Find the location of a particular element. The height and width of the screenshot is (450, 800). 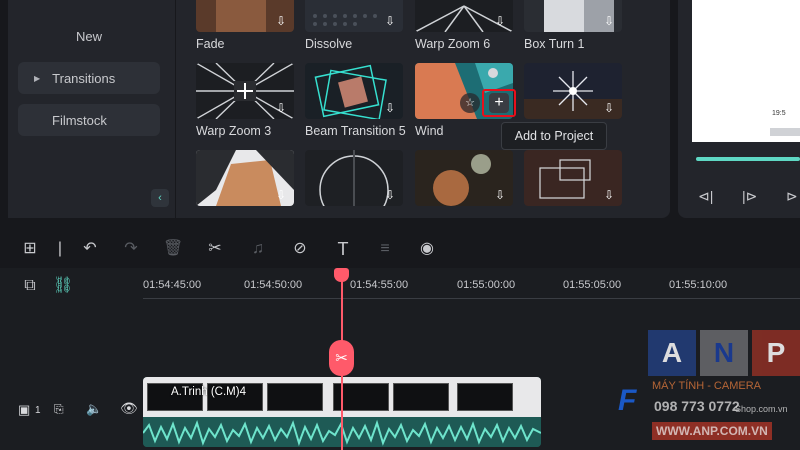

tile-label: Warp Zoom 3 is located at coordinates (234, 131).